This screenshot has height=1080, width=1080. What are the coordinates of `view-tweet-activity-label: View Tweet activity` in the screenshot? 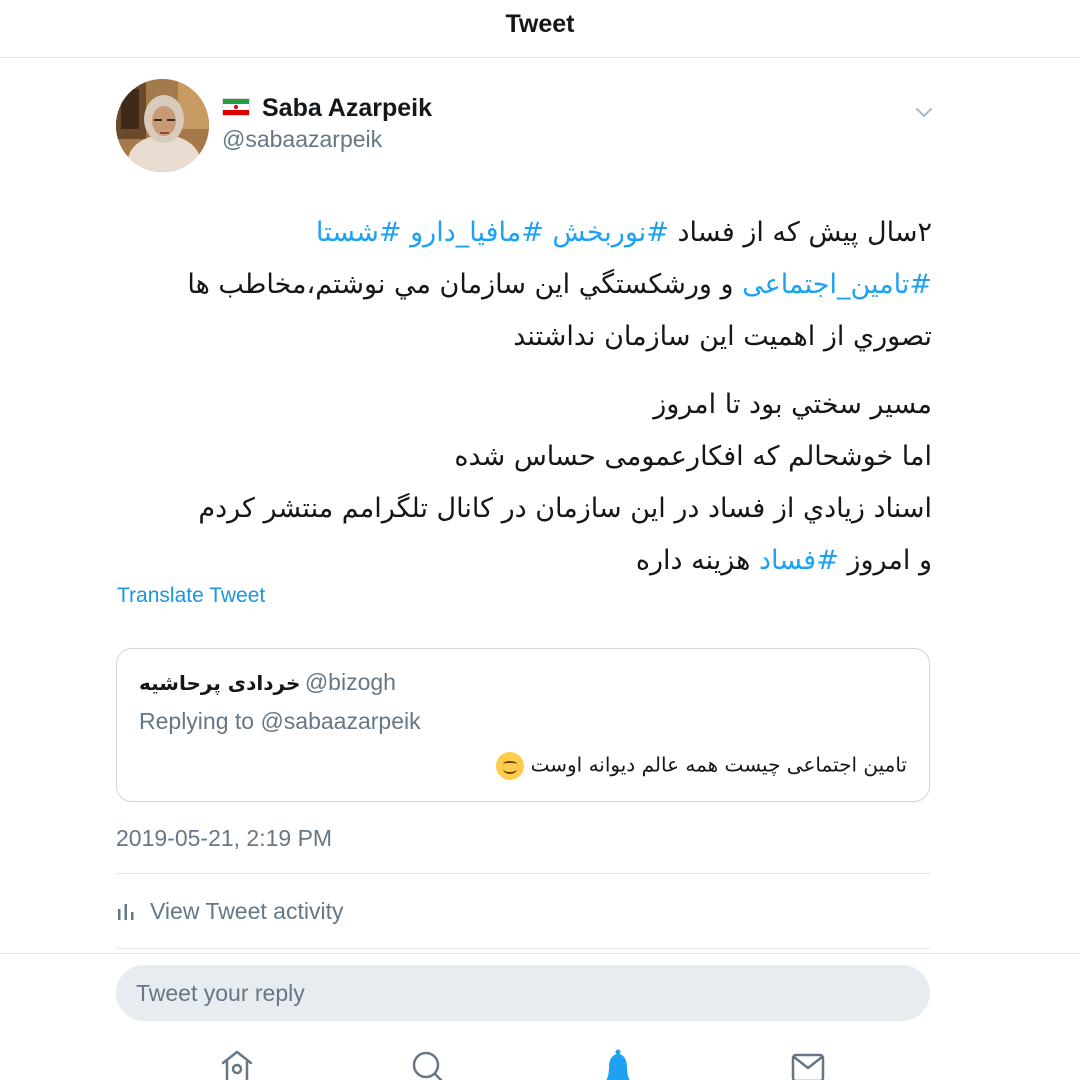 It's located at (247, 910).